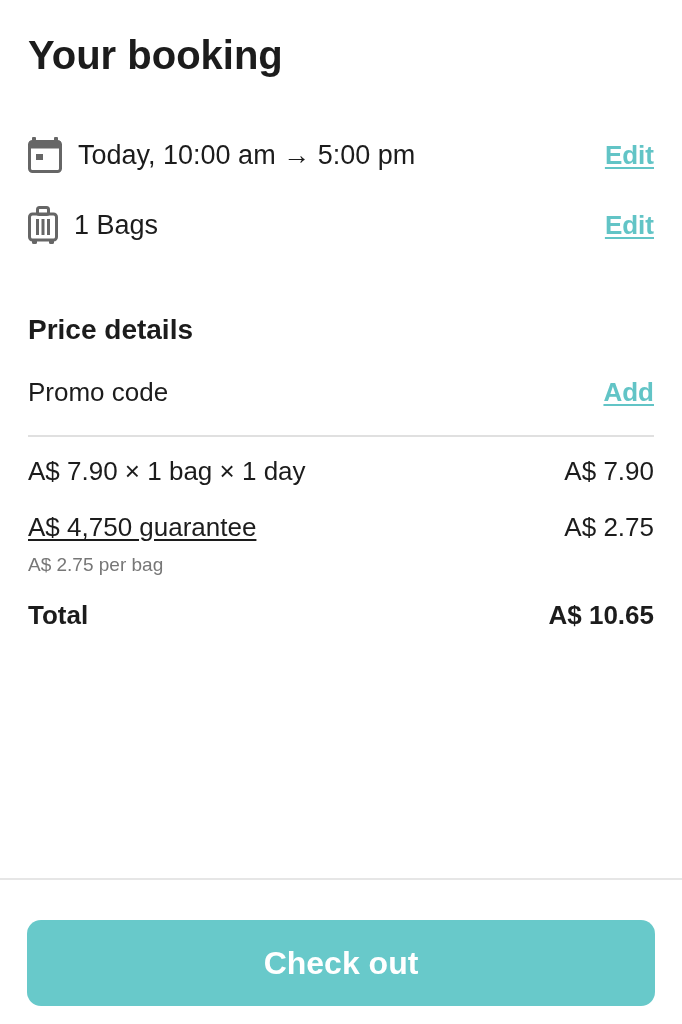 The width and height of the screenshot is (682, 1024). I want to click on calendar-icon, so click(45, 155).